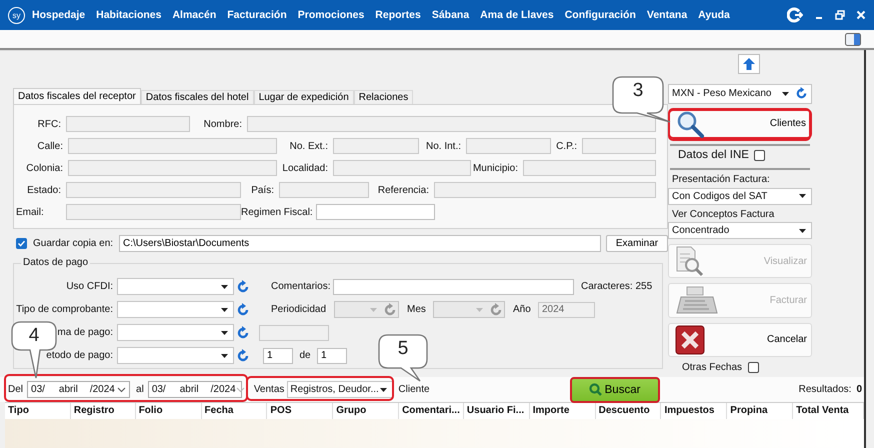 This screenshot has width=874, height=448. I want to click on menu-item: Facturación, so click(257, 15).